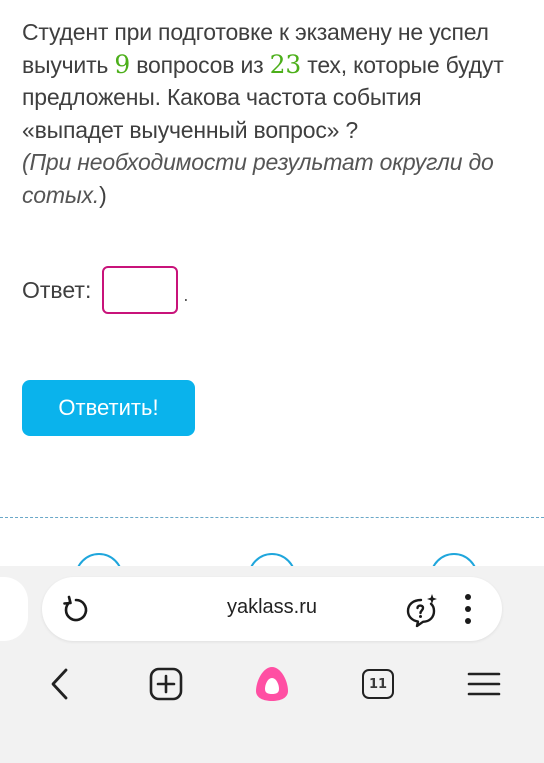 The height and width of the screenshot is (763, 544). I want to click on question-number-total: 23, so click(285, 64).